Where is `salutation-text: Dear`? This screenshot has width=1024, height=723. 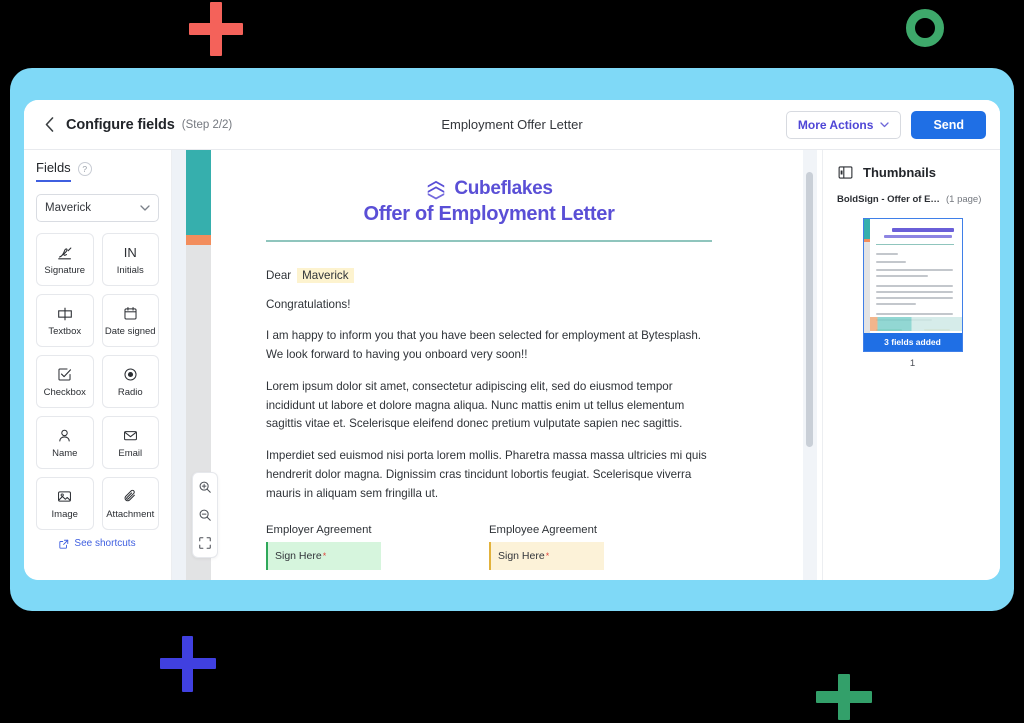 salutation-text: Dear is located at coordinates (279, 275).